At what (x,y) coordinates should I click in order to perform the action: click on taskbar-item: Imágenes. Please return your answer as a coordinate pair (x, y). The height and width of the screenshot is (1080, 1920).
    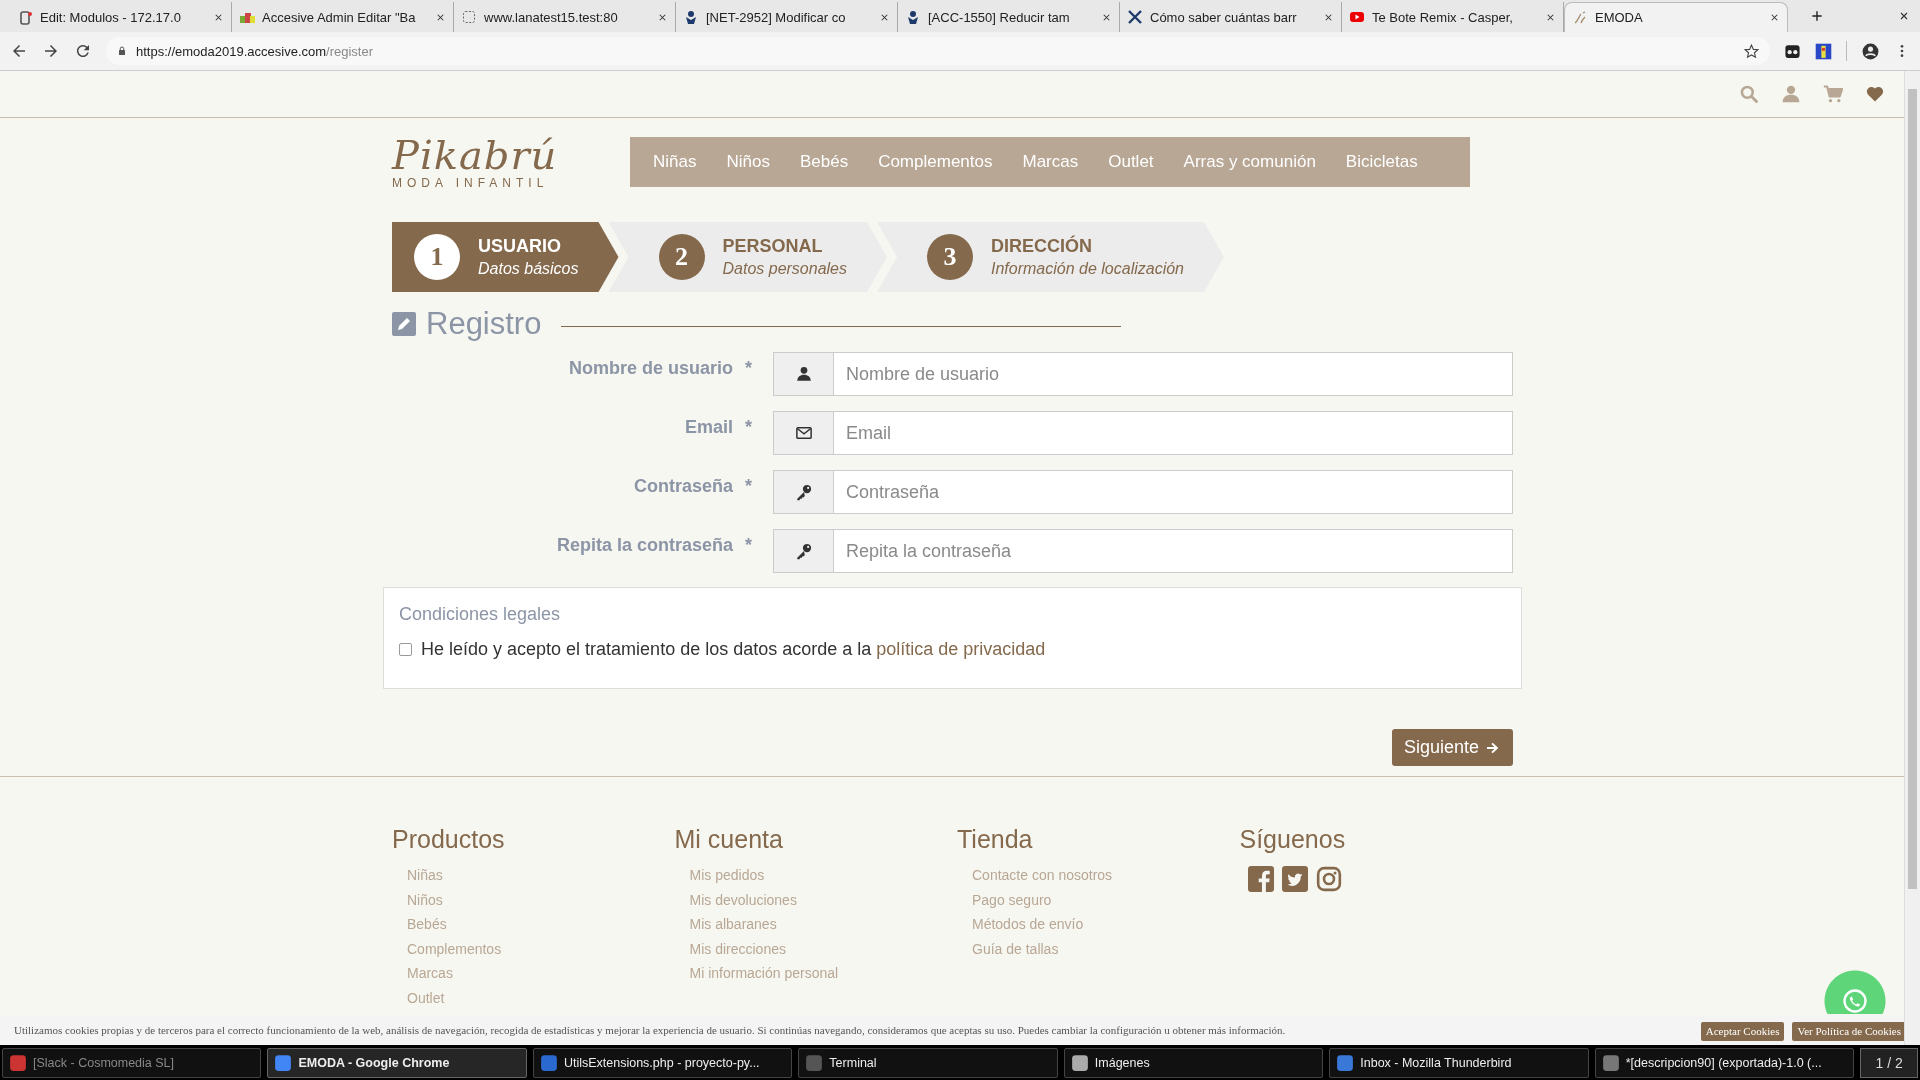
    Looking at the image, I should click on (1193, 1062).